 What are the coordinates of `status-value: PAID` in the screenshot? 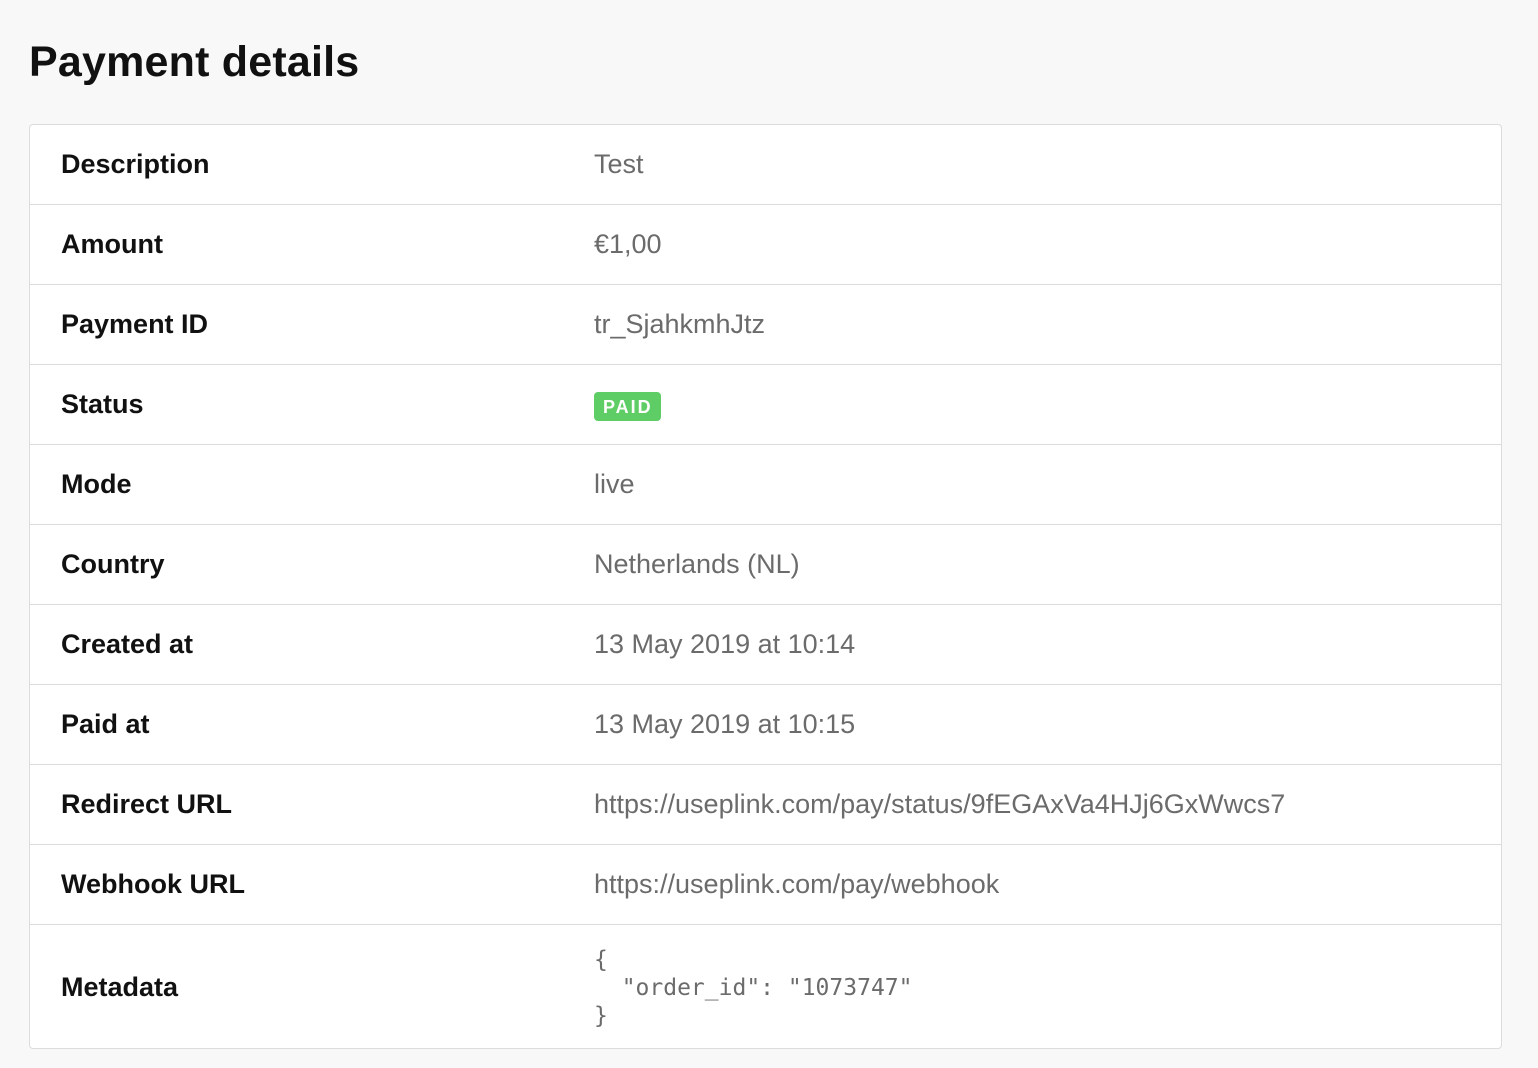 It's located at (1047, 405).